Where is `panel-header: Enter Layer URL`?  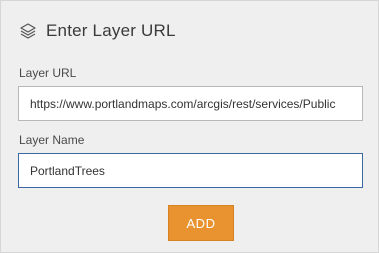
panel-header: Enter Layer URL is located at coordinates (97, 31).